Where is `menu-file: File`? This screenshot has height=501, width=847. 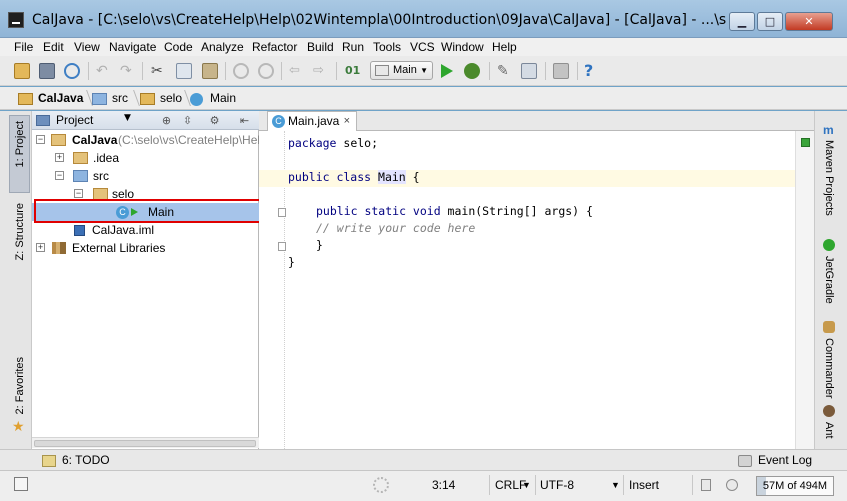
menu-file: File is located at coordinates (23, 47).